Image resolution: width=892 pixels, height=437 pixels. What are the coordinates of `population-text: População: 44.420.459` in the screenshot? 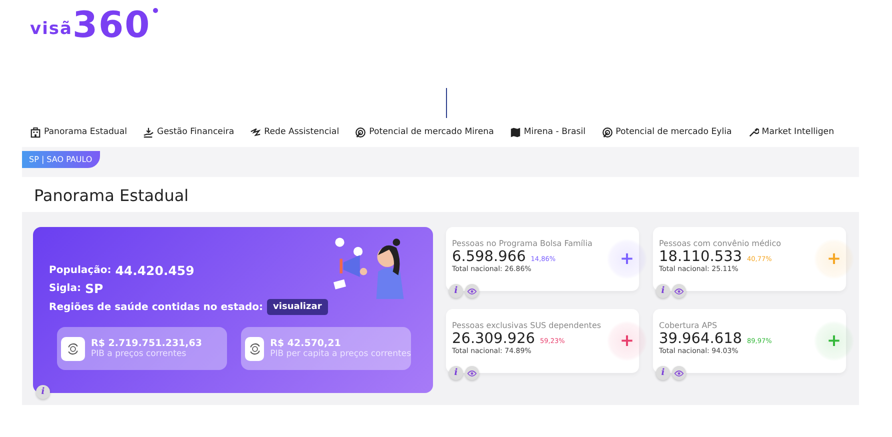 It's located at (122, 270).